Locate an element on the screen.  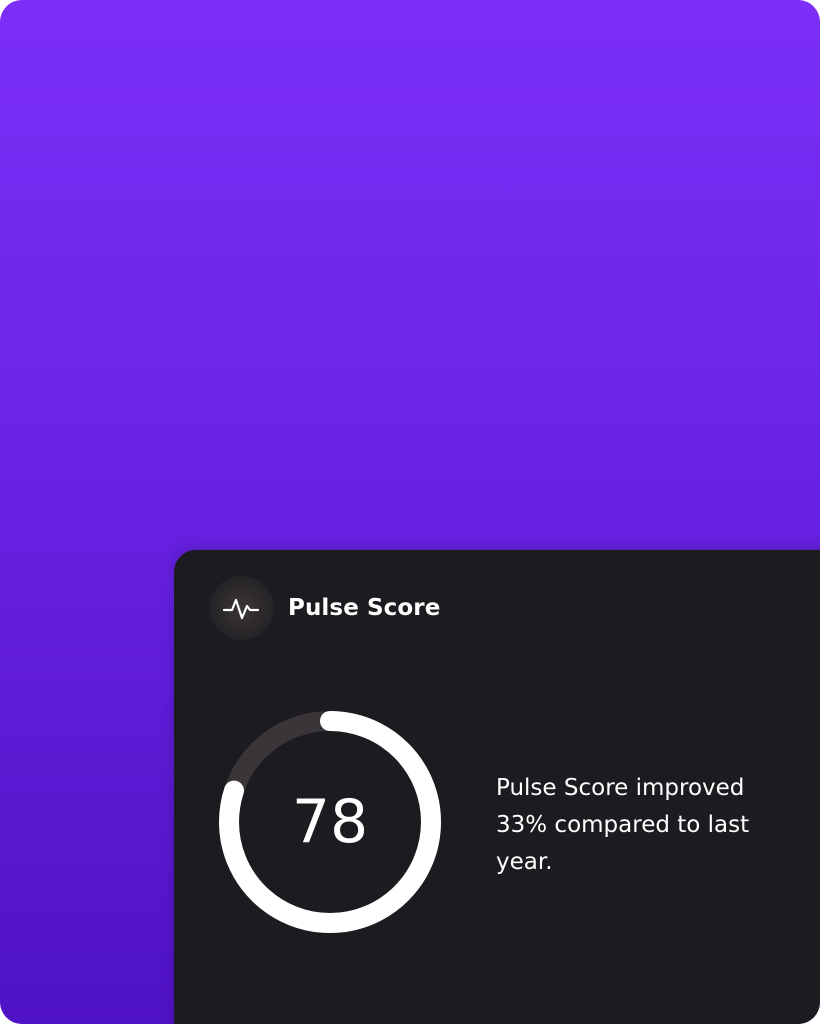
score-gauge: 78 is located at coordinates (330, 822).